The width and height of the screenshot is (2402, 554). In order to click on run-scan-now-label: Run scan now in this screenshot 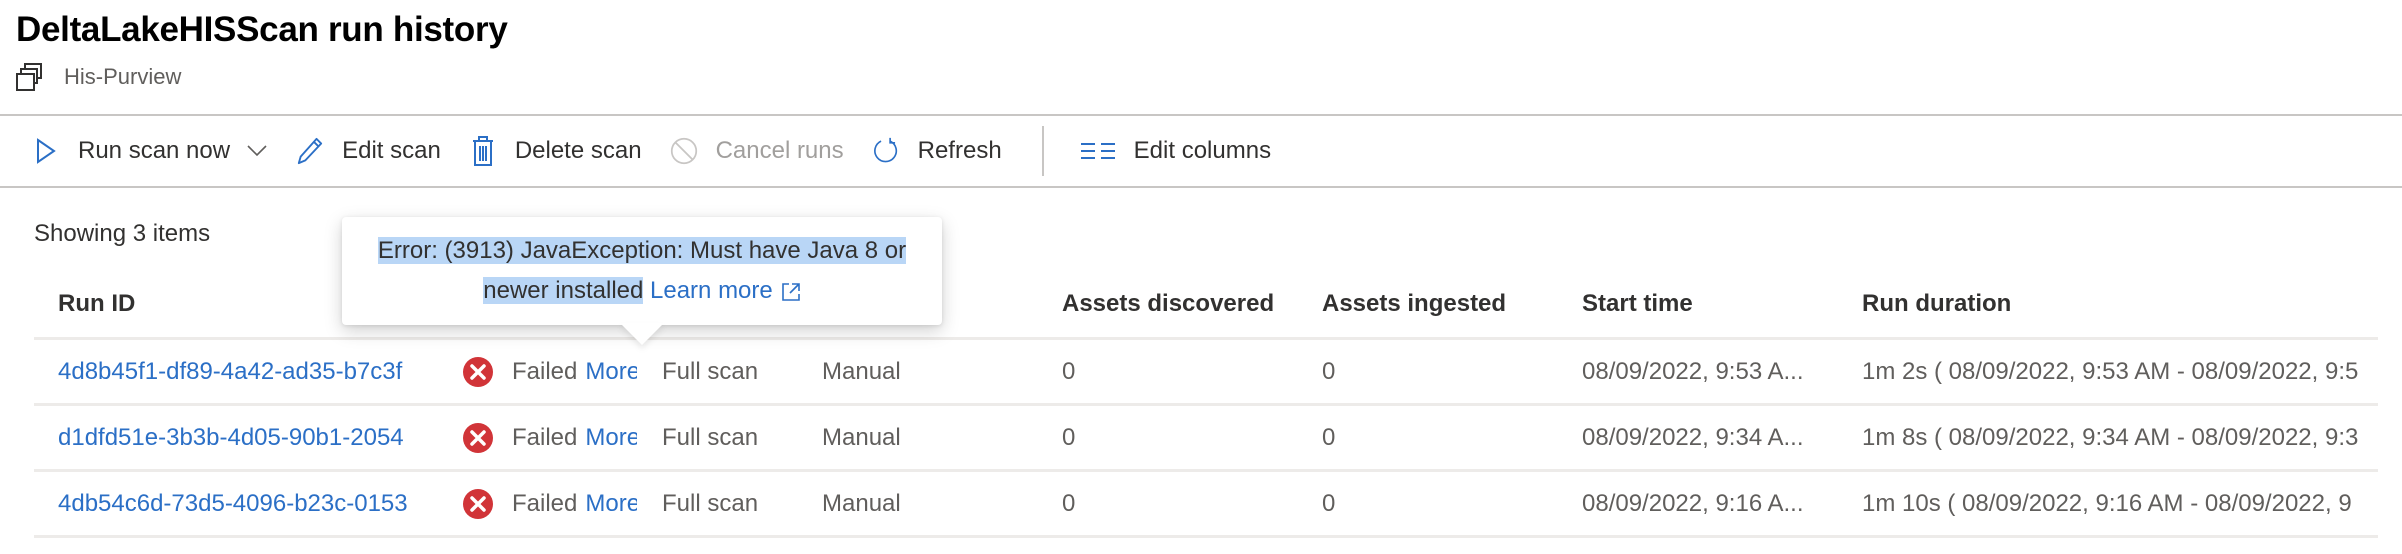, I will do `click(154, 150)`.